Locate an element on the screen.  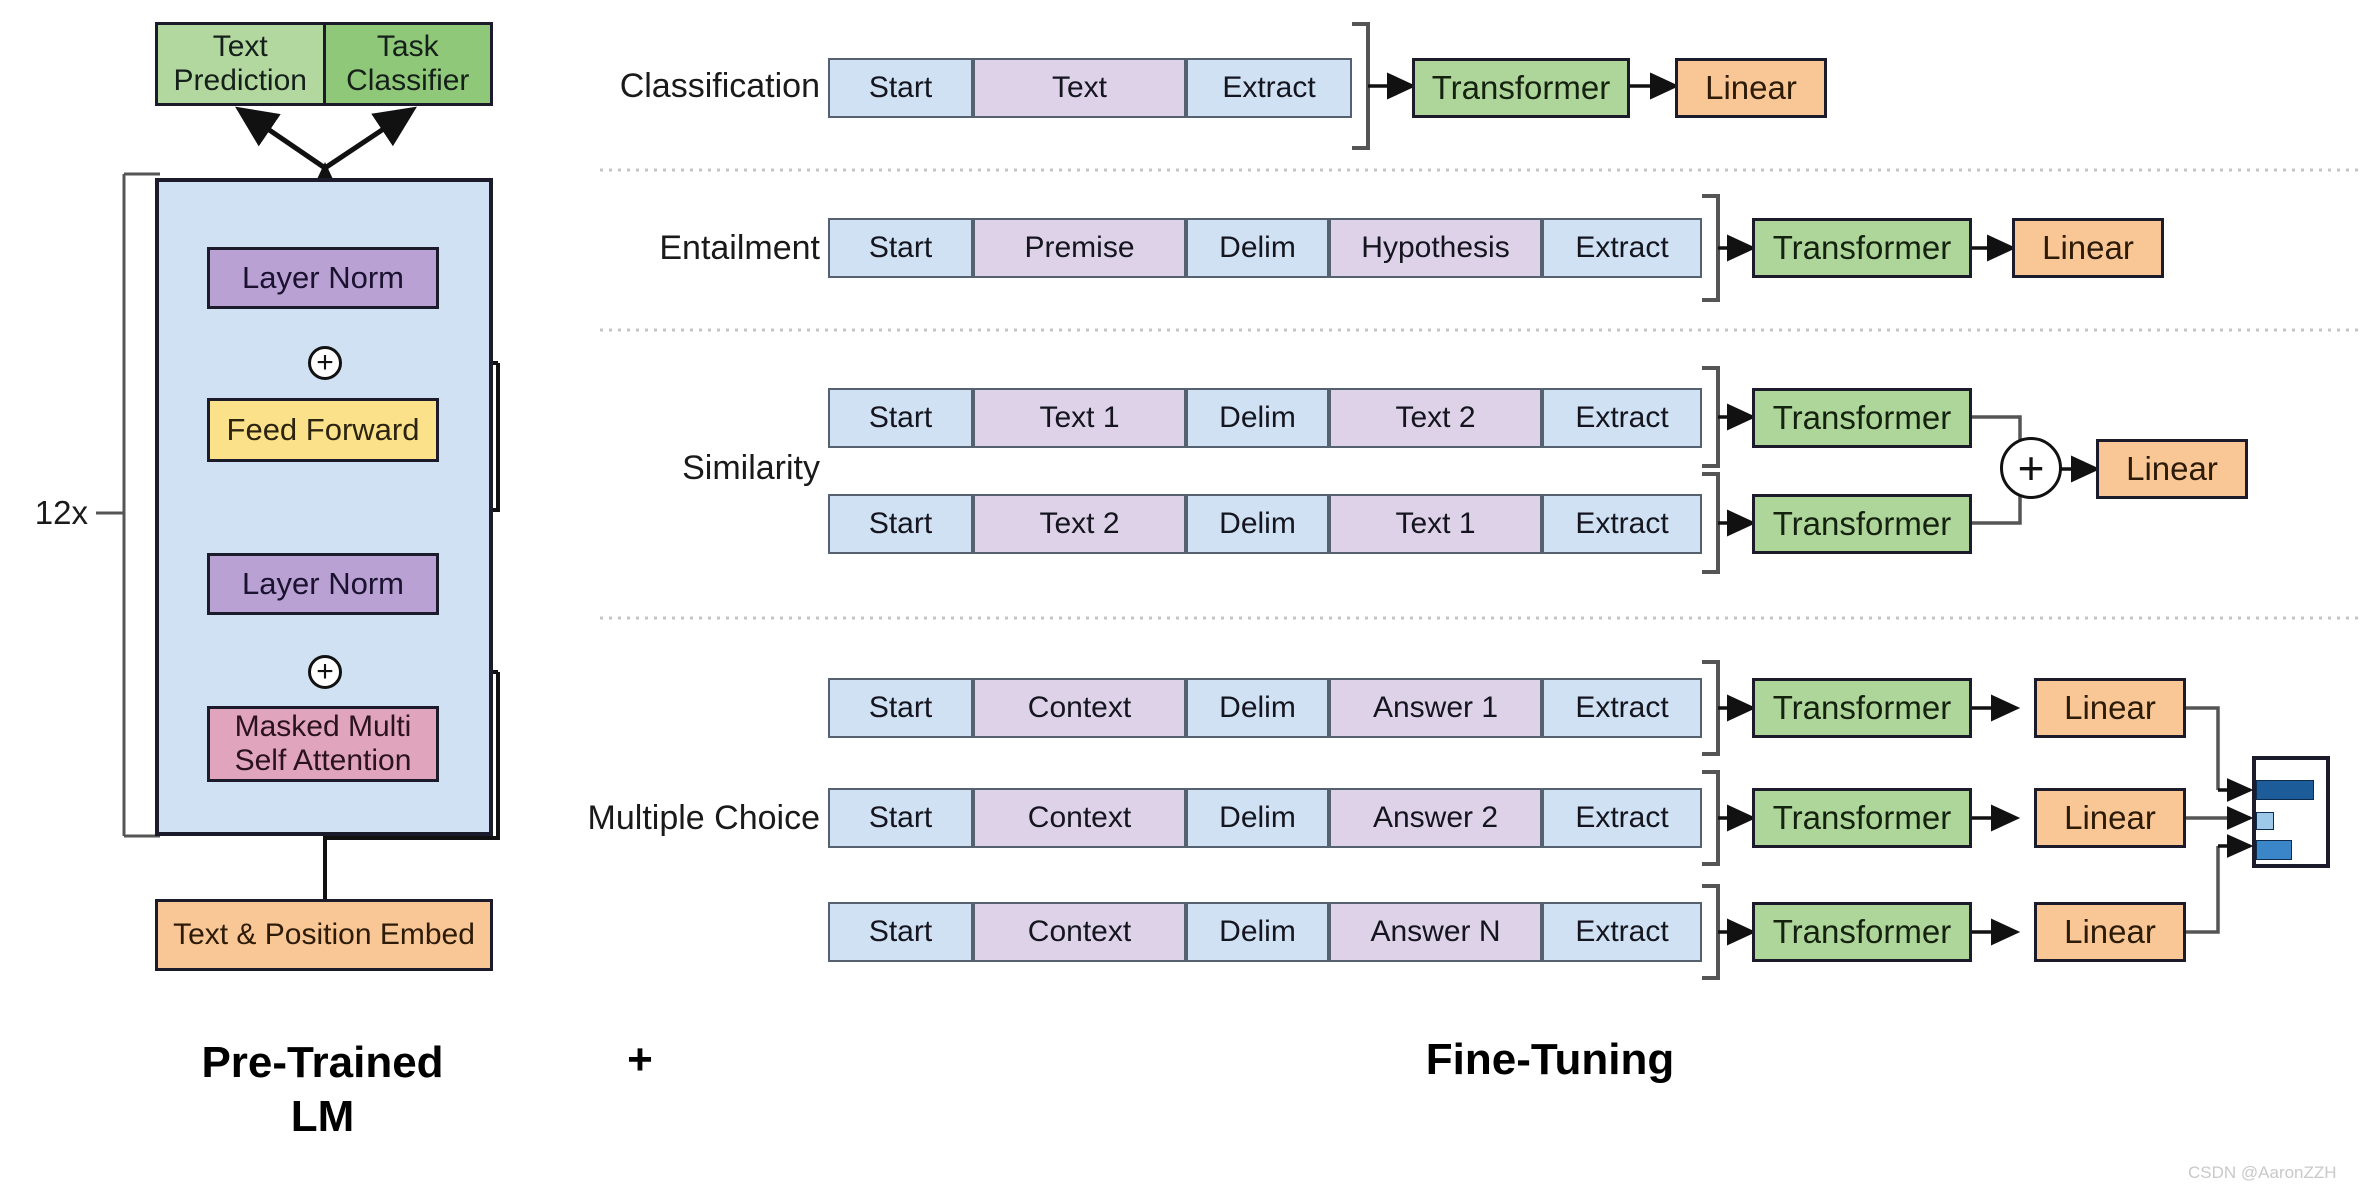
watermark-text: CSDN @AaronZZH is located at coordinates (2262, 1172).